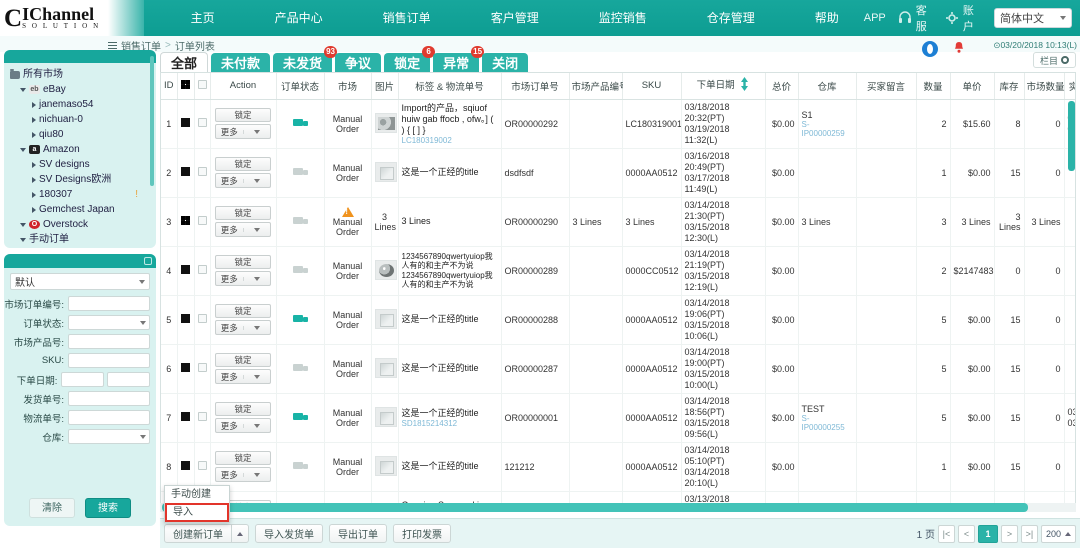  I want to click on clear-button: 清除, so click(52, 508).